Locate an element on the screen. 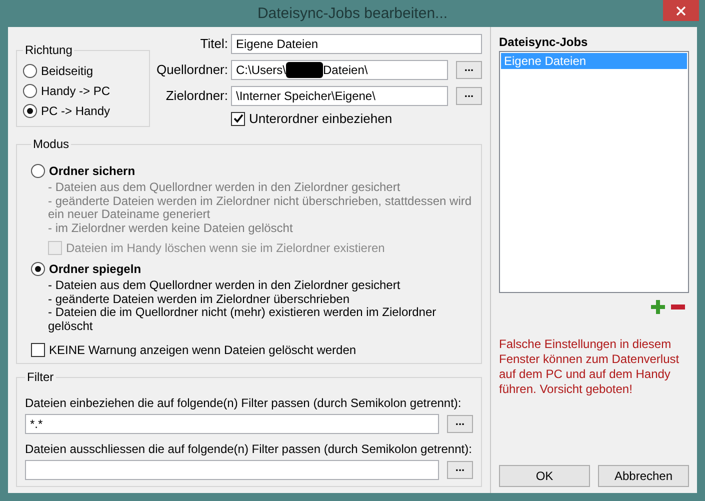  description-line: - im Zielordner werden keine Dateien gelöscht is located at coordinates (171, 228).